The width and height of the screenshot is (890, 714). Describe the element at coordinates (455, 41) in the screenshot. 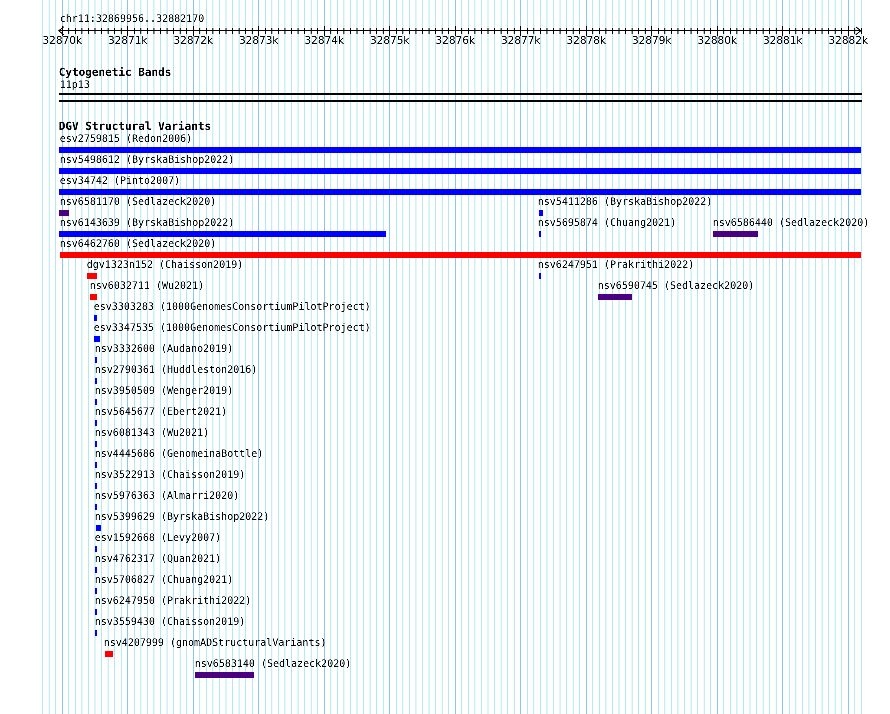

I see `tick-label: 32876k` at that location.